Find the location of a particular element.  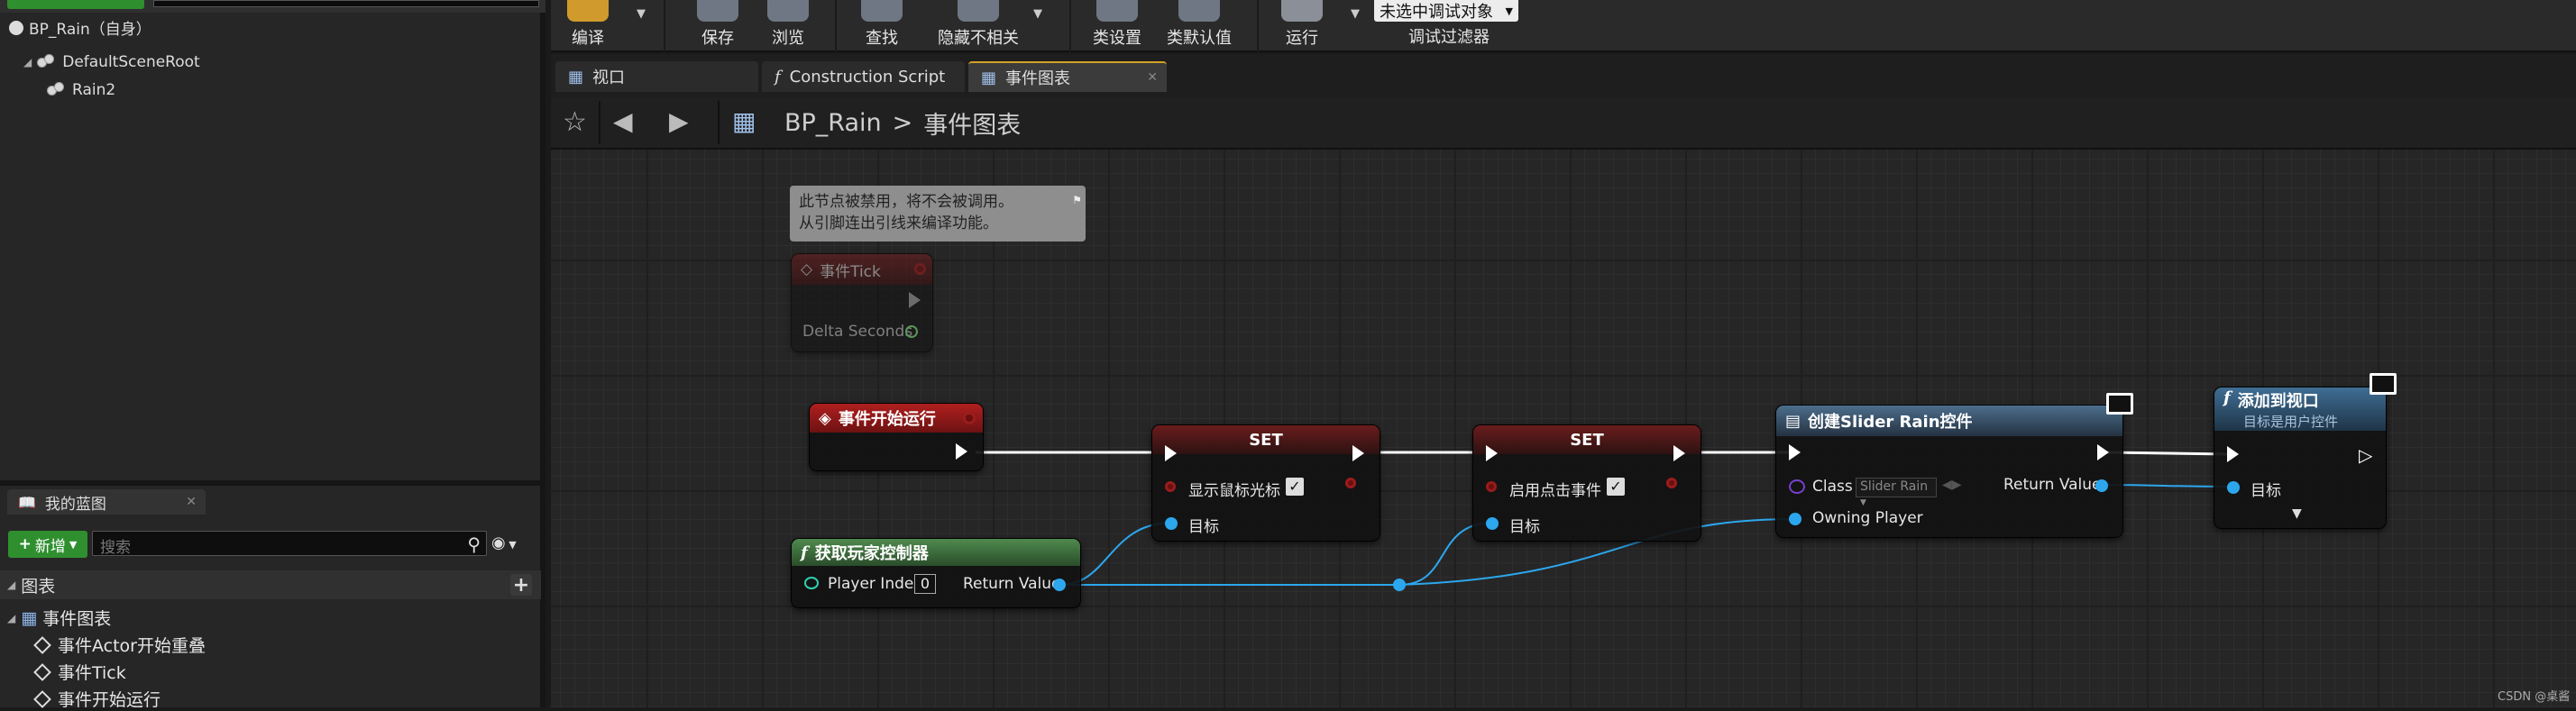

components-search-input is located at coordinates (346, 3).